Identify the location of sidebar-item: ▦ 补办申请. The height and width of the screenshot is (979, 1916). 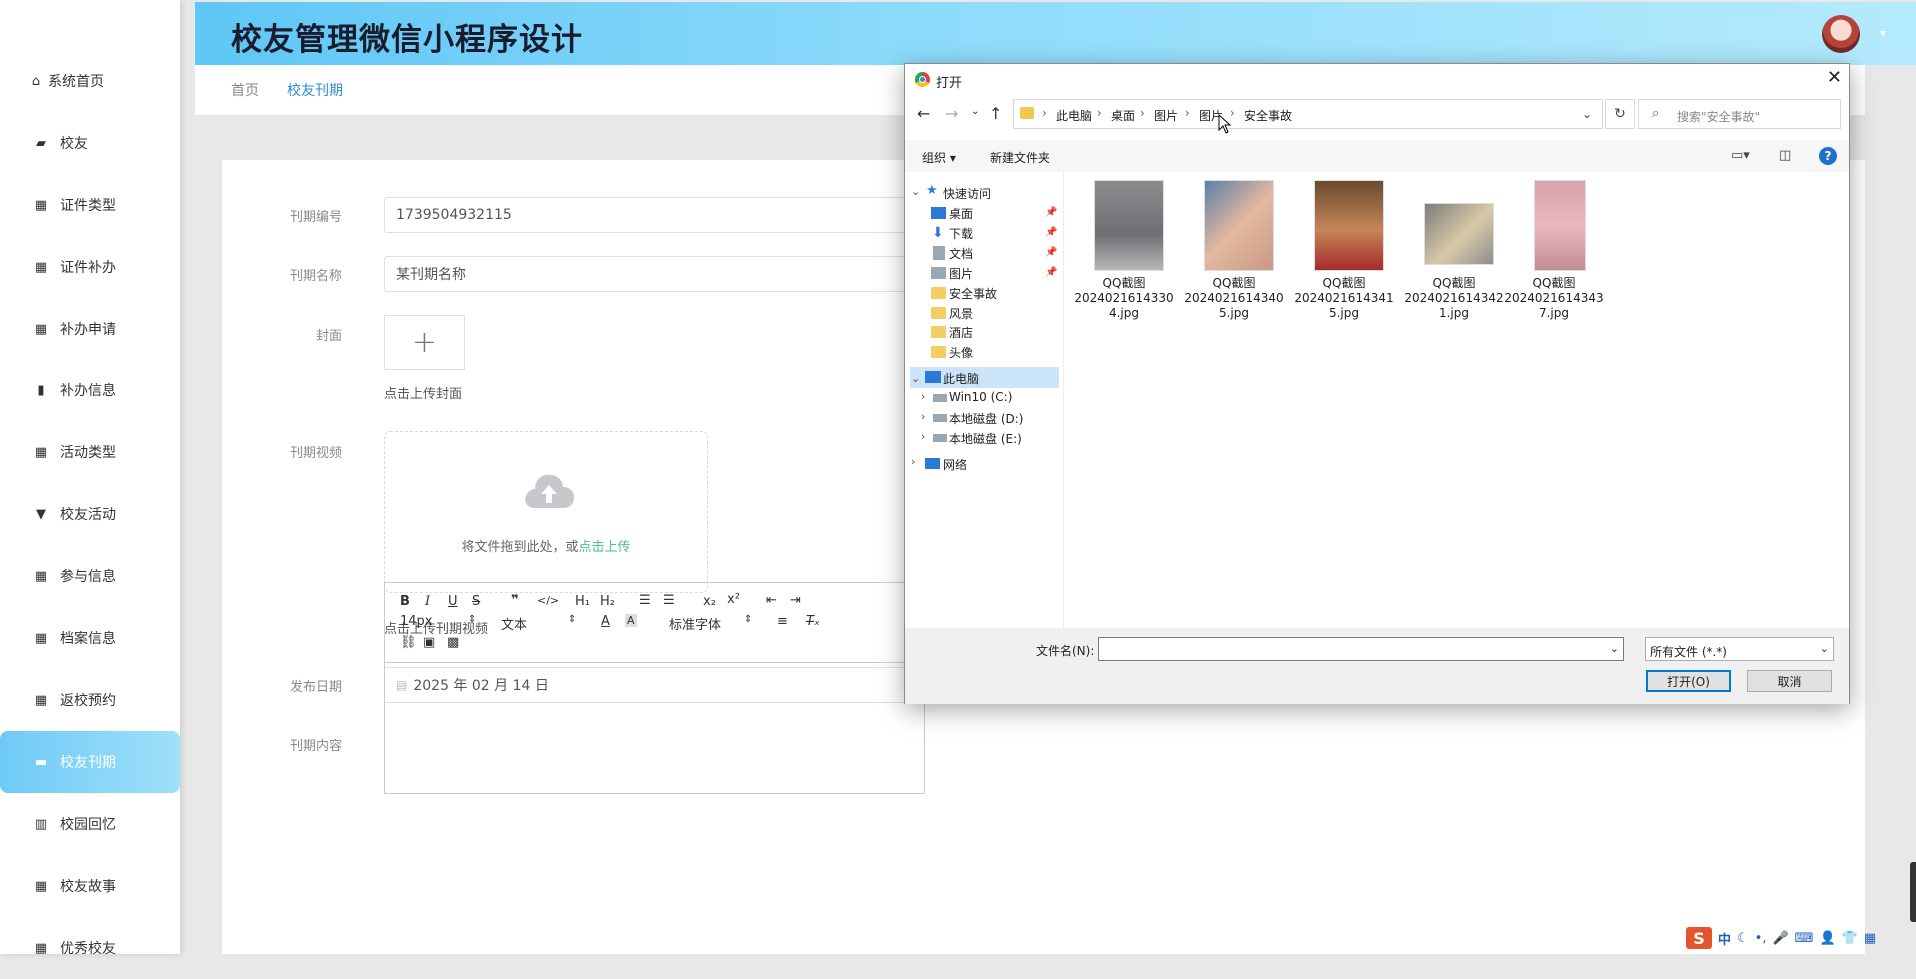
(90, 329).